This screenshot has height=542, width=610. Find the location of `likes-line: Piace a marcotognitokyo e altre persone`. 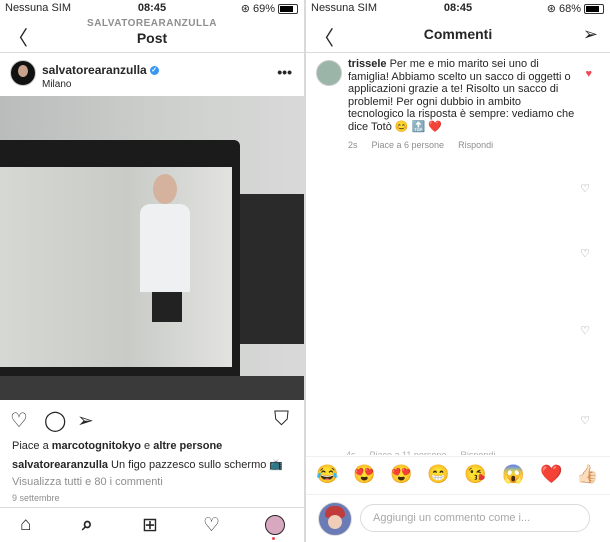

likes-line: Piace a marcotognitokyo e altre persone is located at coordinates (117, 446).